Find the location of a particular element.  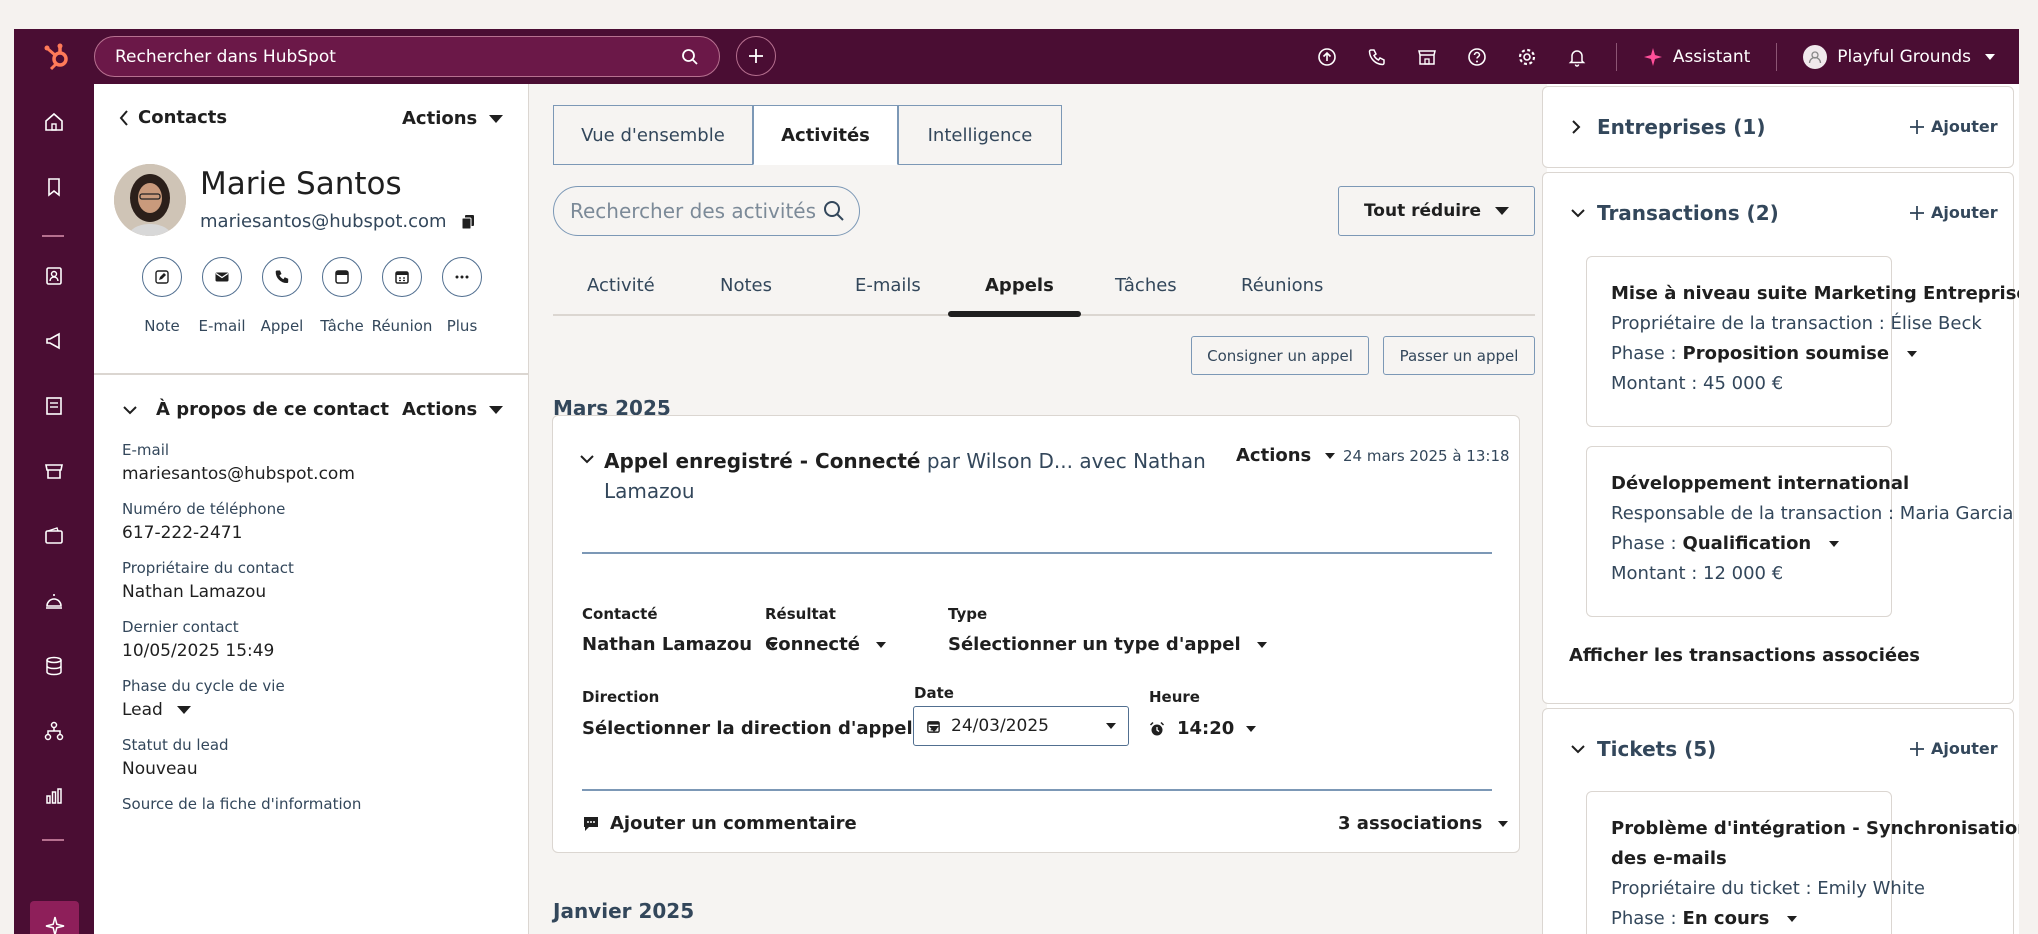

about-actions-dropdown: Actions is located at coordinates (453, 409).